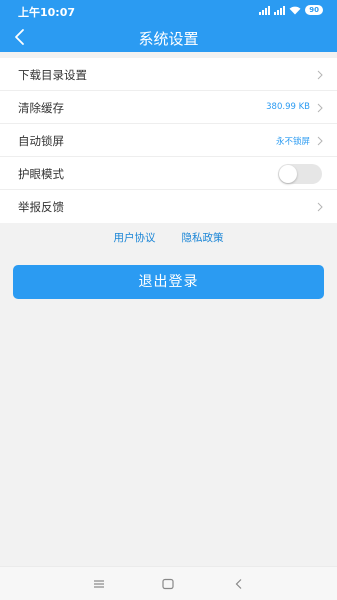 This screenshot has height=600, width=337. I want to click on home-icon, so click(168, 584).